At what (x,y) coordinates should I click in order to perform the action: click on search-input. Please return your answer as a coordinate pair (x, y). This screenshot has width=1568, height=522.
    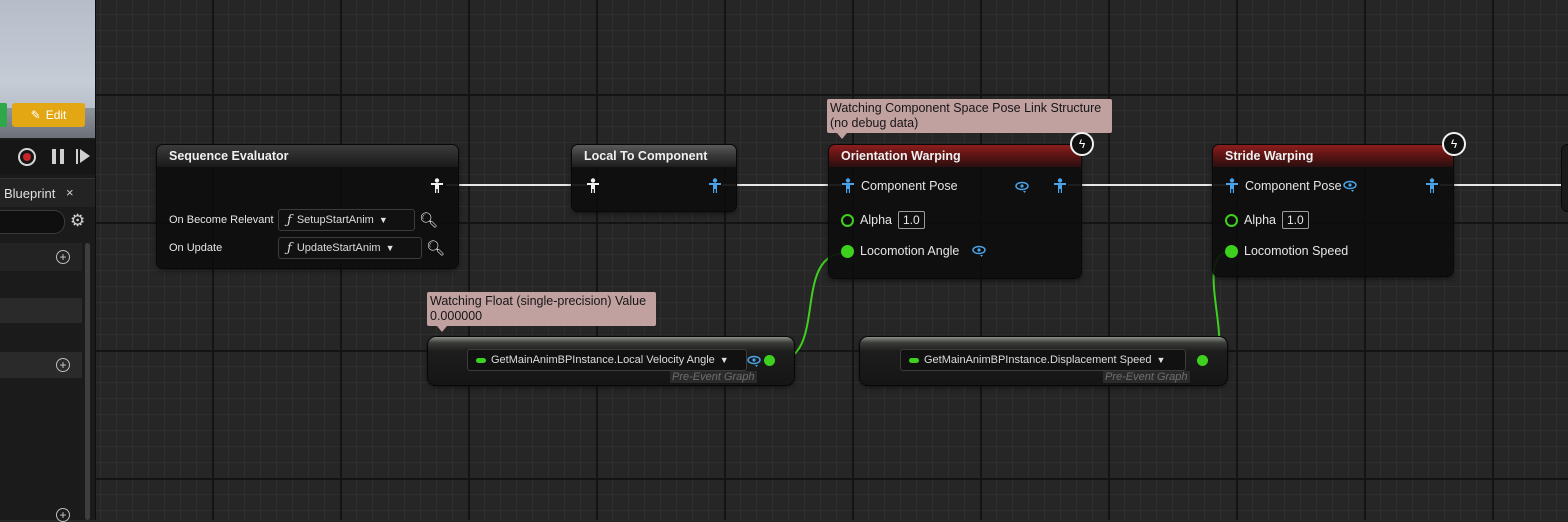
    Looking at the image, I should click on (32, 222).